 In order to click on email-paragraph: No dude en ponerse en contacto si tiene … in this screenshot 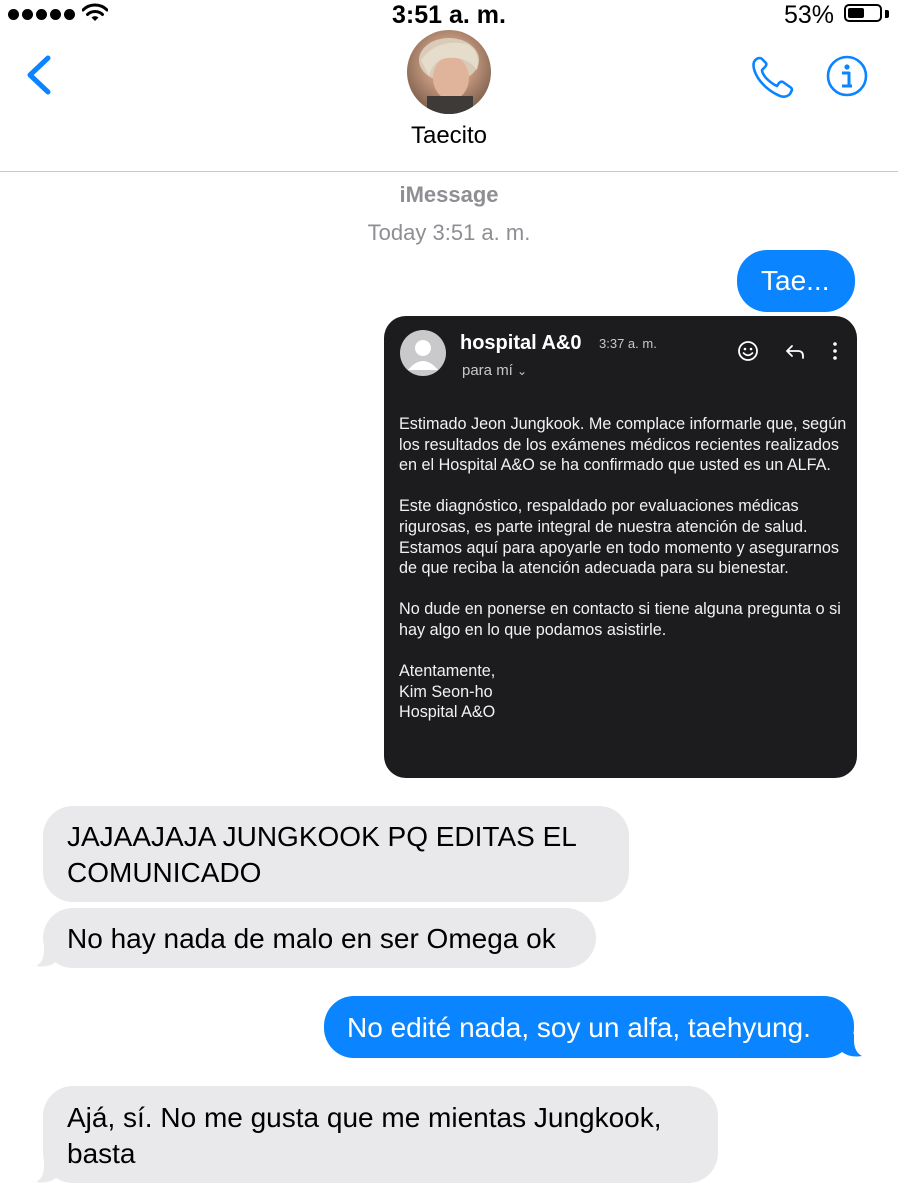, I will do `click(620, 619)`.